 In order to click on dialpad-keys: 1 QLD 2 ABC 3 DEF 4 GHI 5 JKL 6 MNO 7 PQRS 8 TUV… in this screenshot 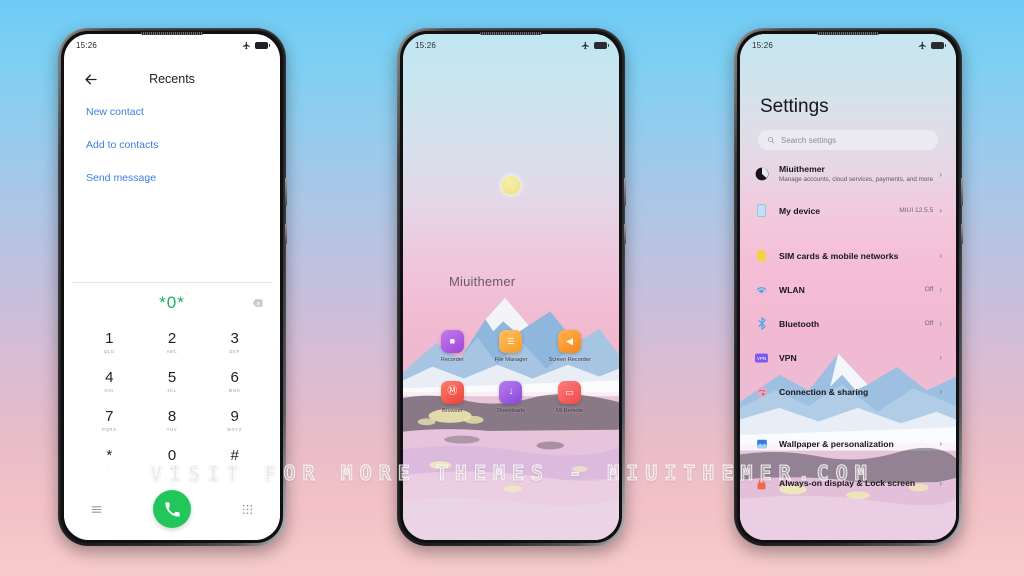, I will do `click(172, 401)`.